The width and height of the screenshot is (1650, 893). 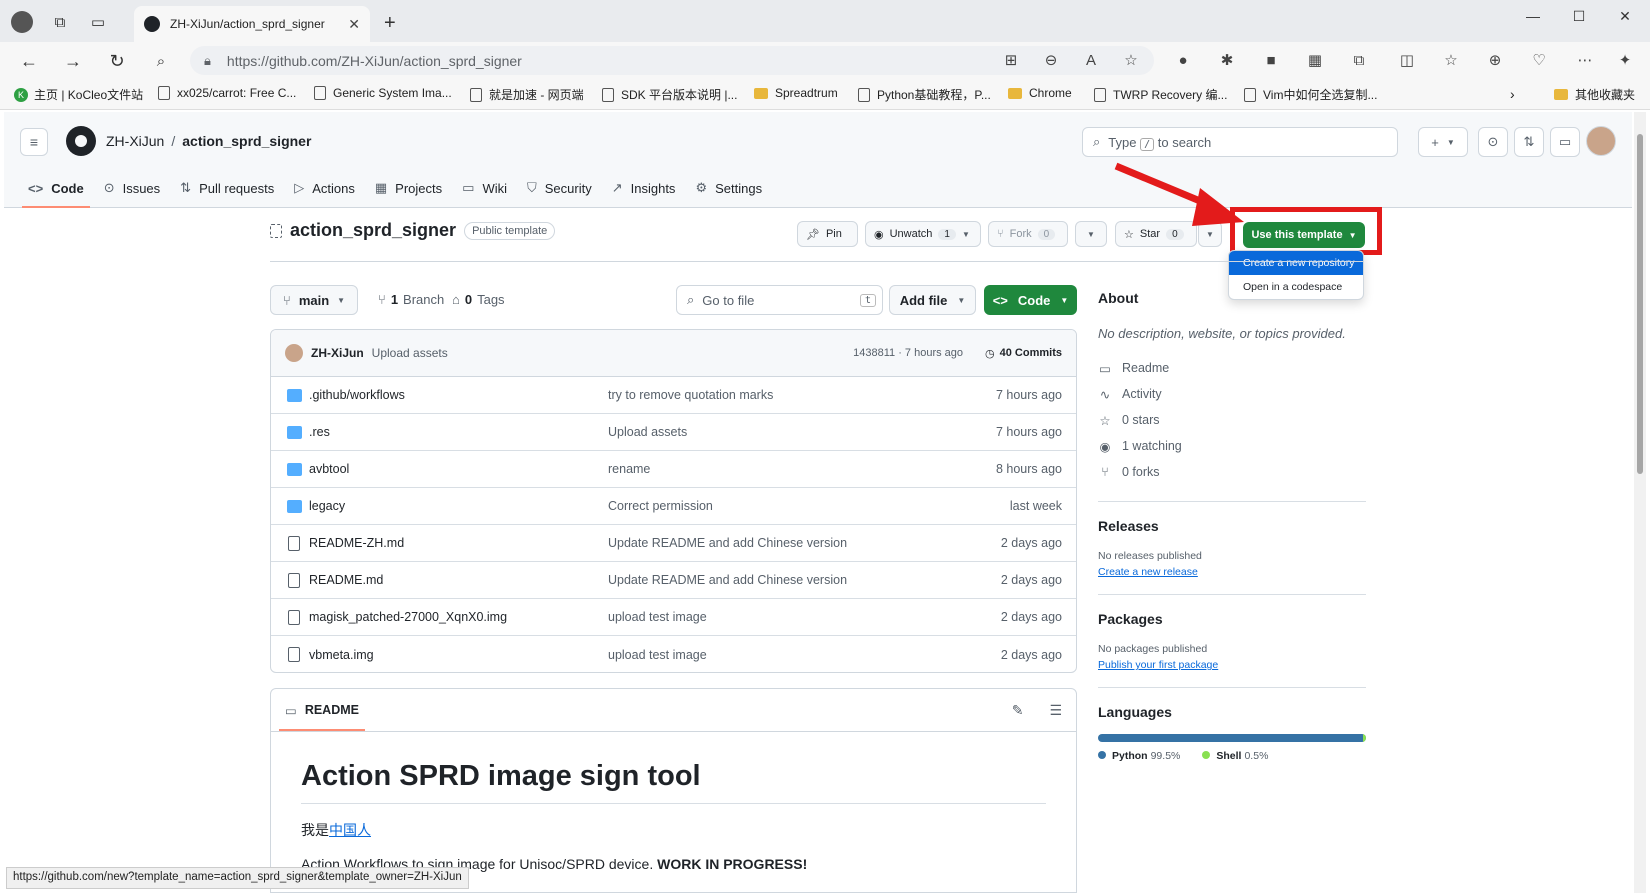 I want to click on file-name: avbtool, so click(x=329, y=469).